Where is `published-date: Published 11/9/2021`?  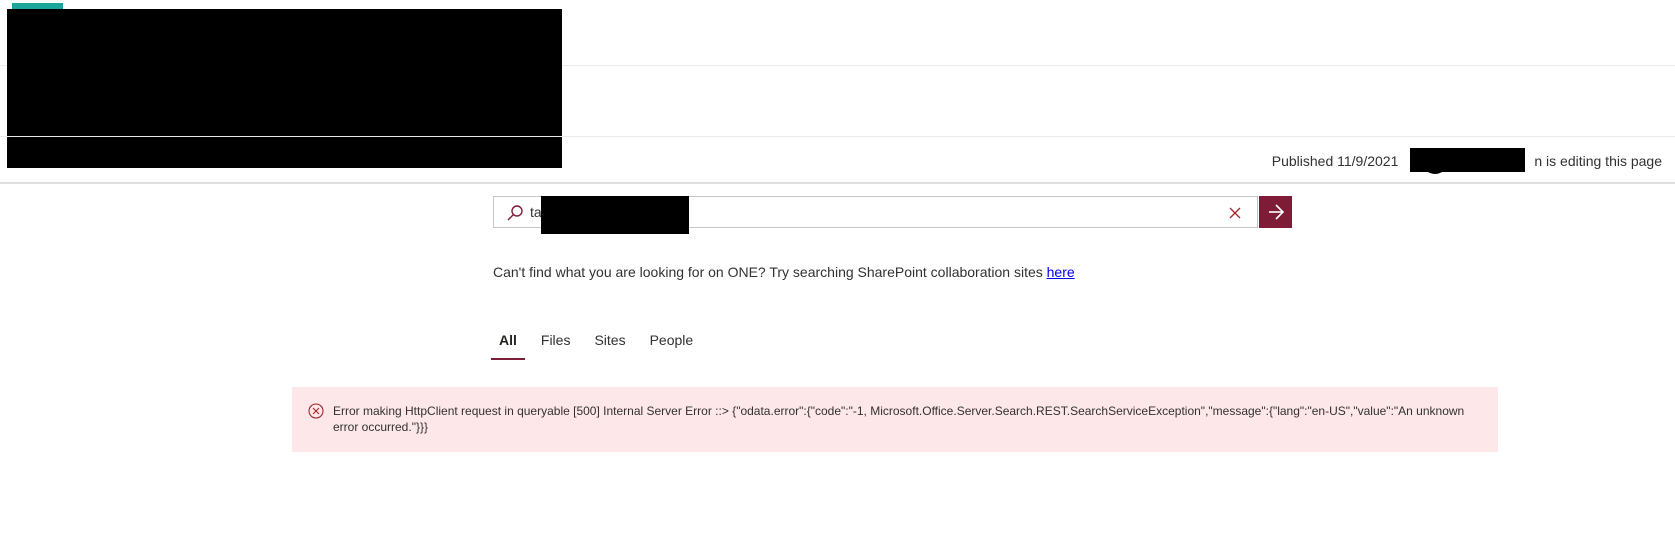
published-date: Published 11/9/2021 is located at coordinates (1335, 161).